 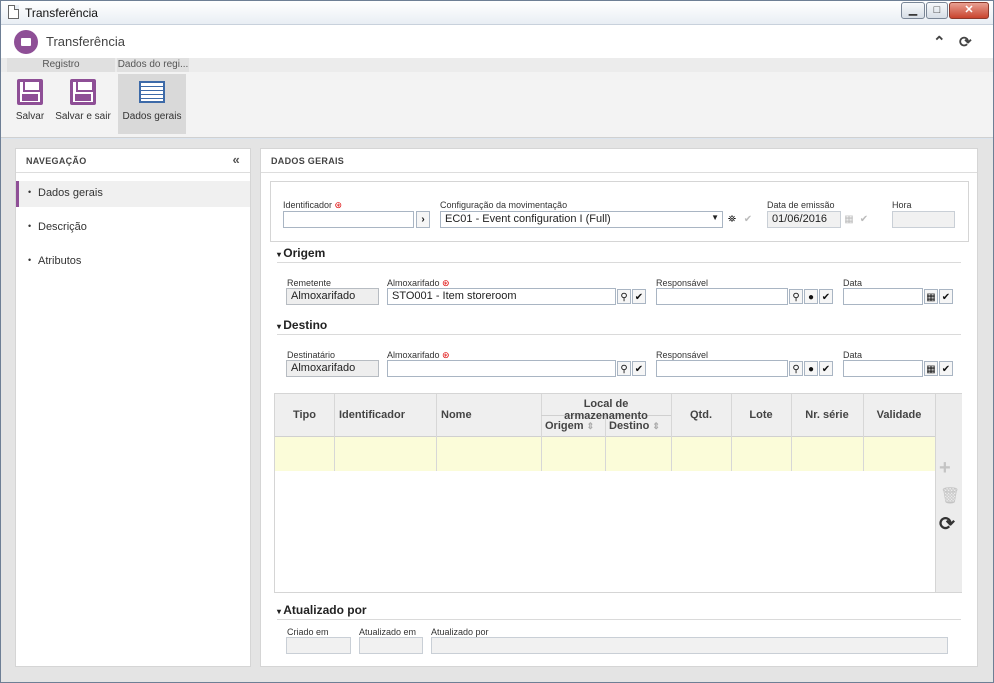 I want to click on col-validade: Validade, so click(x=899, y=415).